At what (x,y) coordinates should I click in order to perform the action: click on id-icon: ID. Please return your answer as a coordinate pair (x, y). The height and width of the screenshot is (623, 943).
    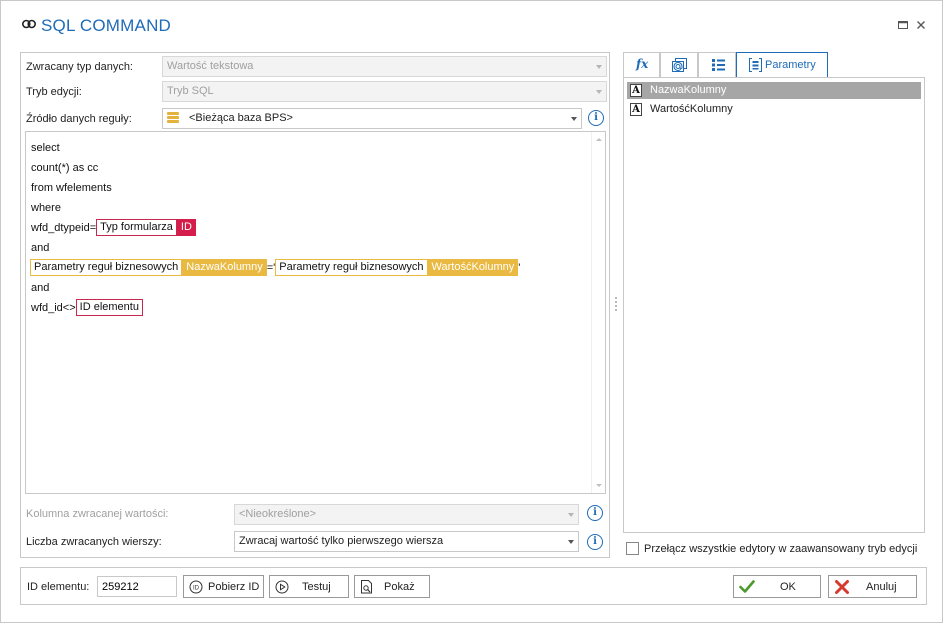
    Looking at the image, I should click on (196, 587).